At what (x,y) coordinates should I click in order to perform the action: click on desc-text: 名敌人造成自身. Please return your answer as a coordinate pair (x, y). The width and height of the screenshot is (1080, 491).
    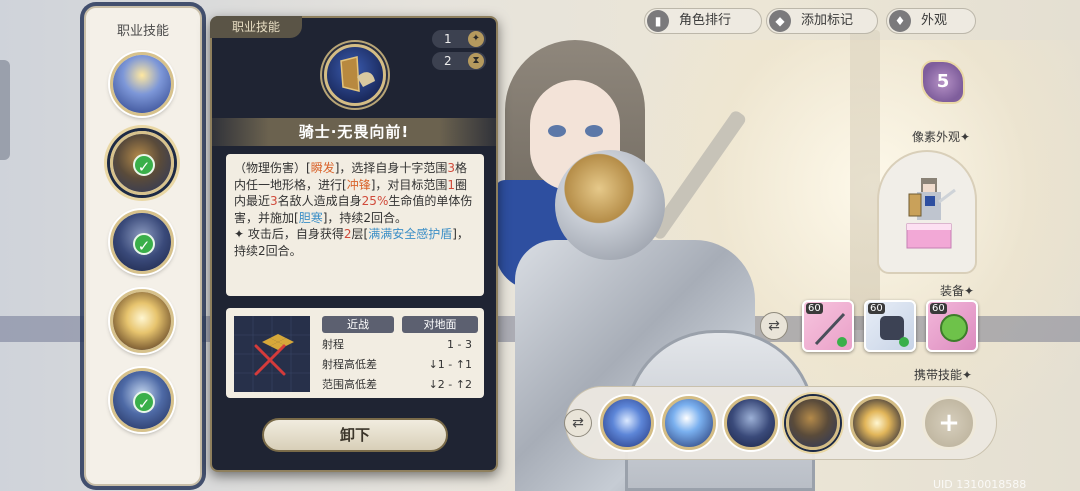
    Looking at the image, I should click on (319, 201).